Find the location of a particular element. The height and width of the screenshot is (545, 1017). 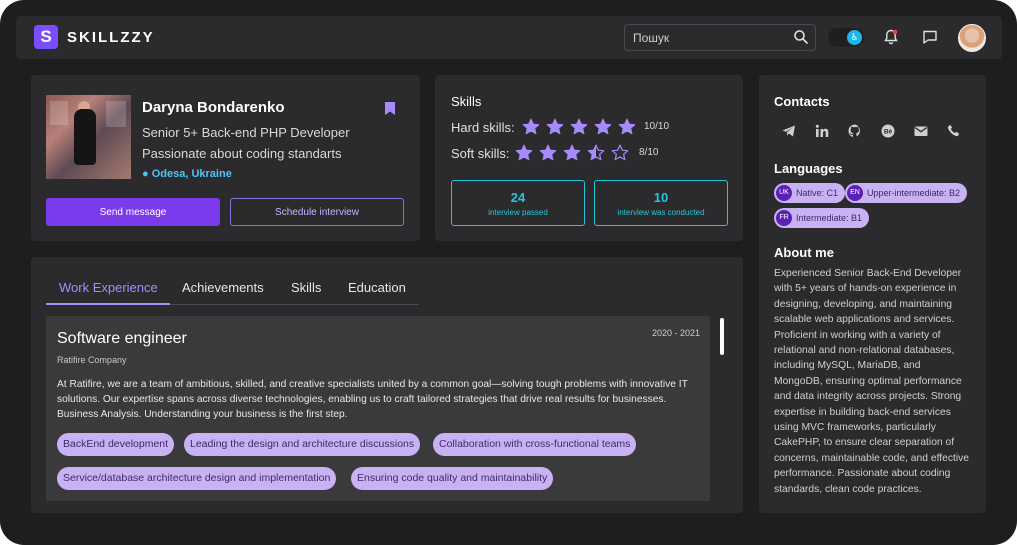

language-code: UK is located at coordinates (784, 193).